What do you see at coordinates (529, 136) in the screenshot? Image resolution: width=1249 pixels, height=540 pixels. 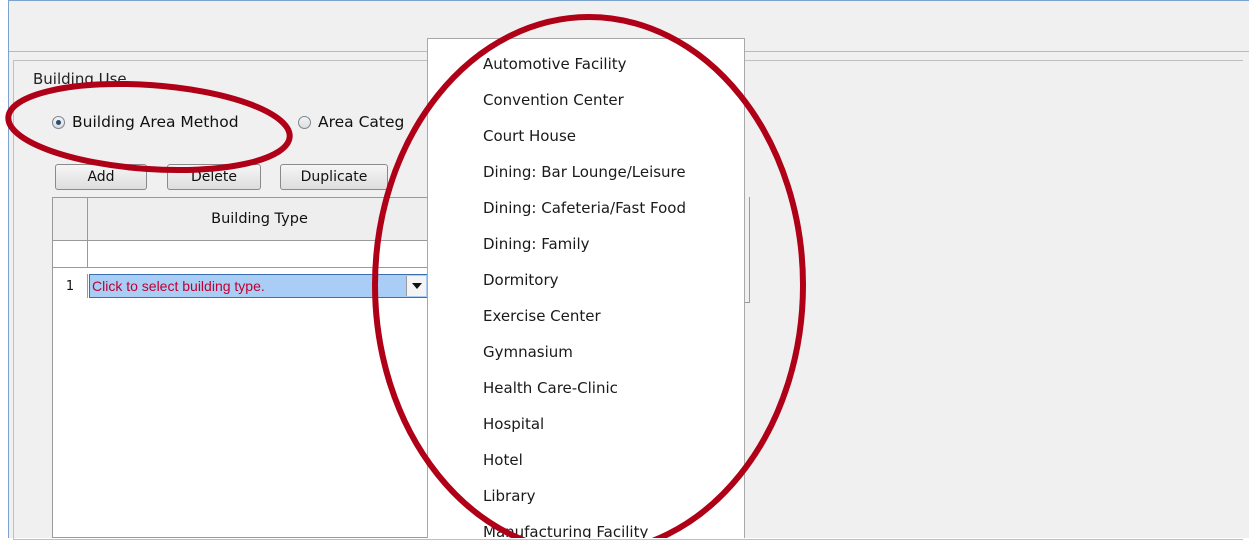 I see `dropdown-option: Court House` at bounding box center [529, 136].